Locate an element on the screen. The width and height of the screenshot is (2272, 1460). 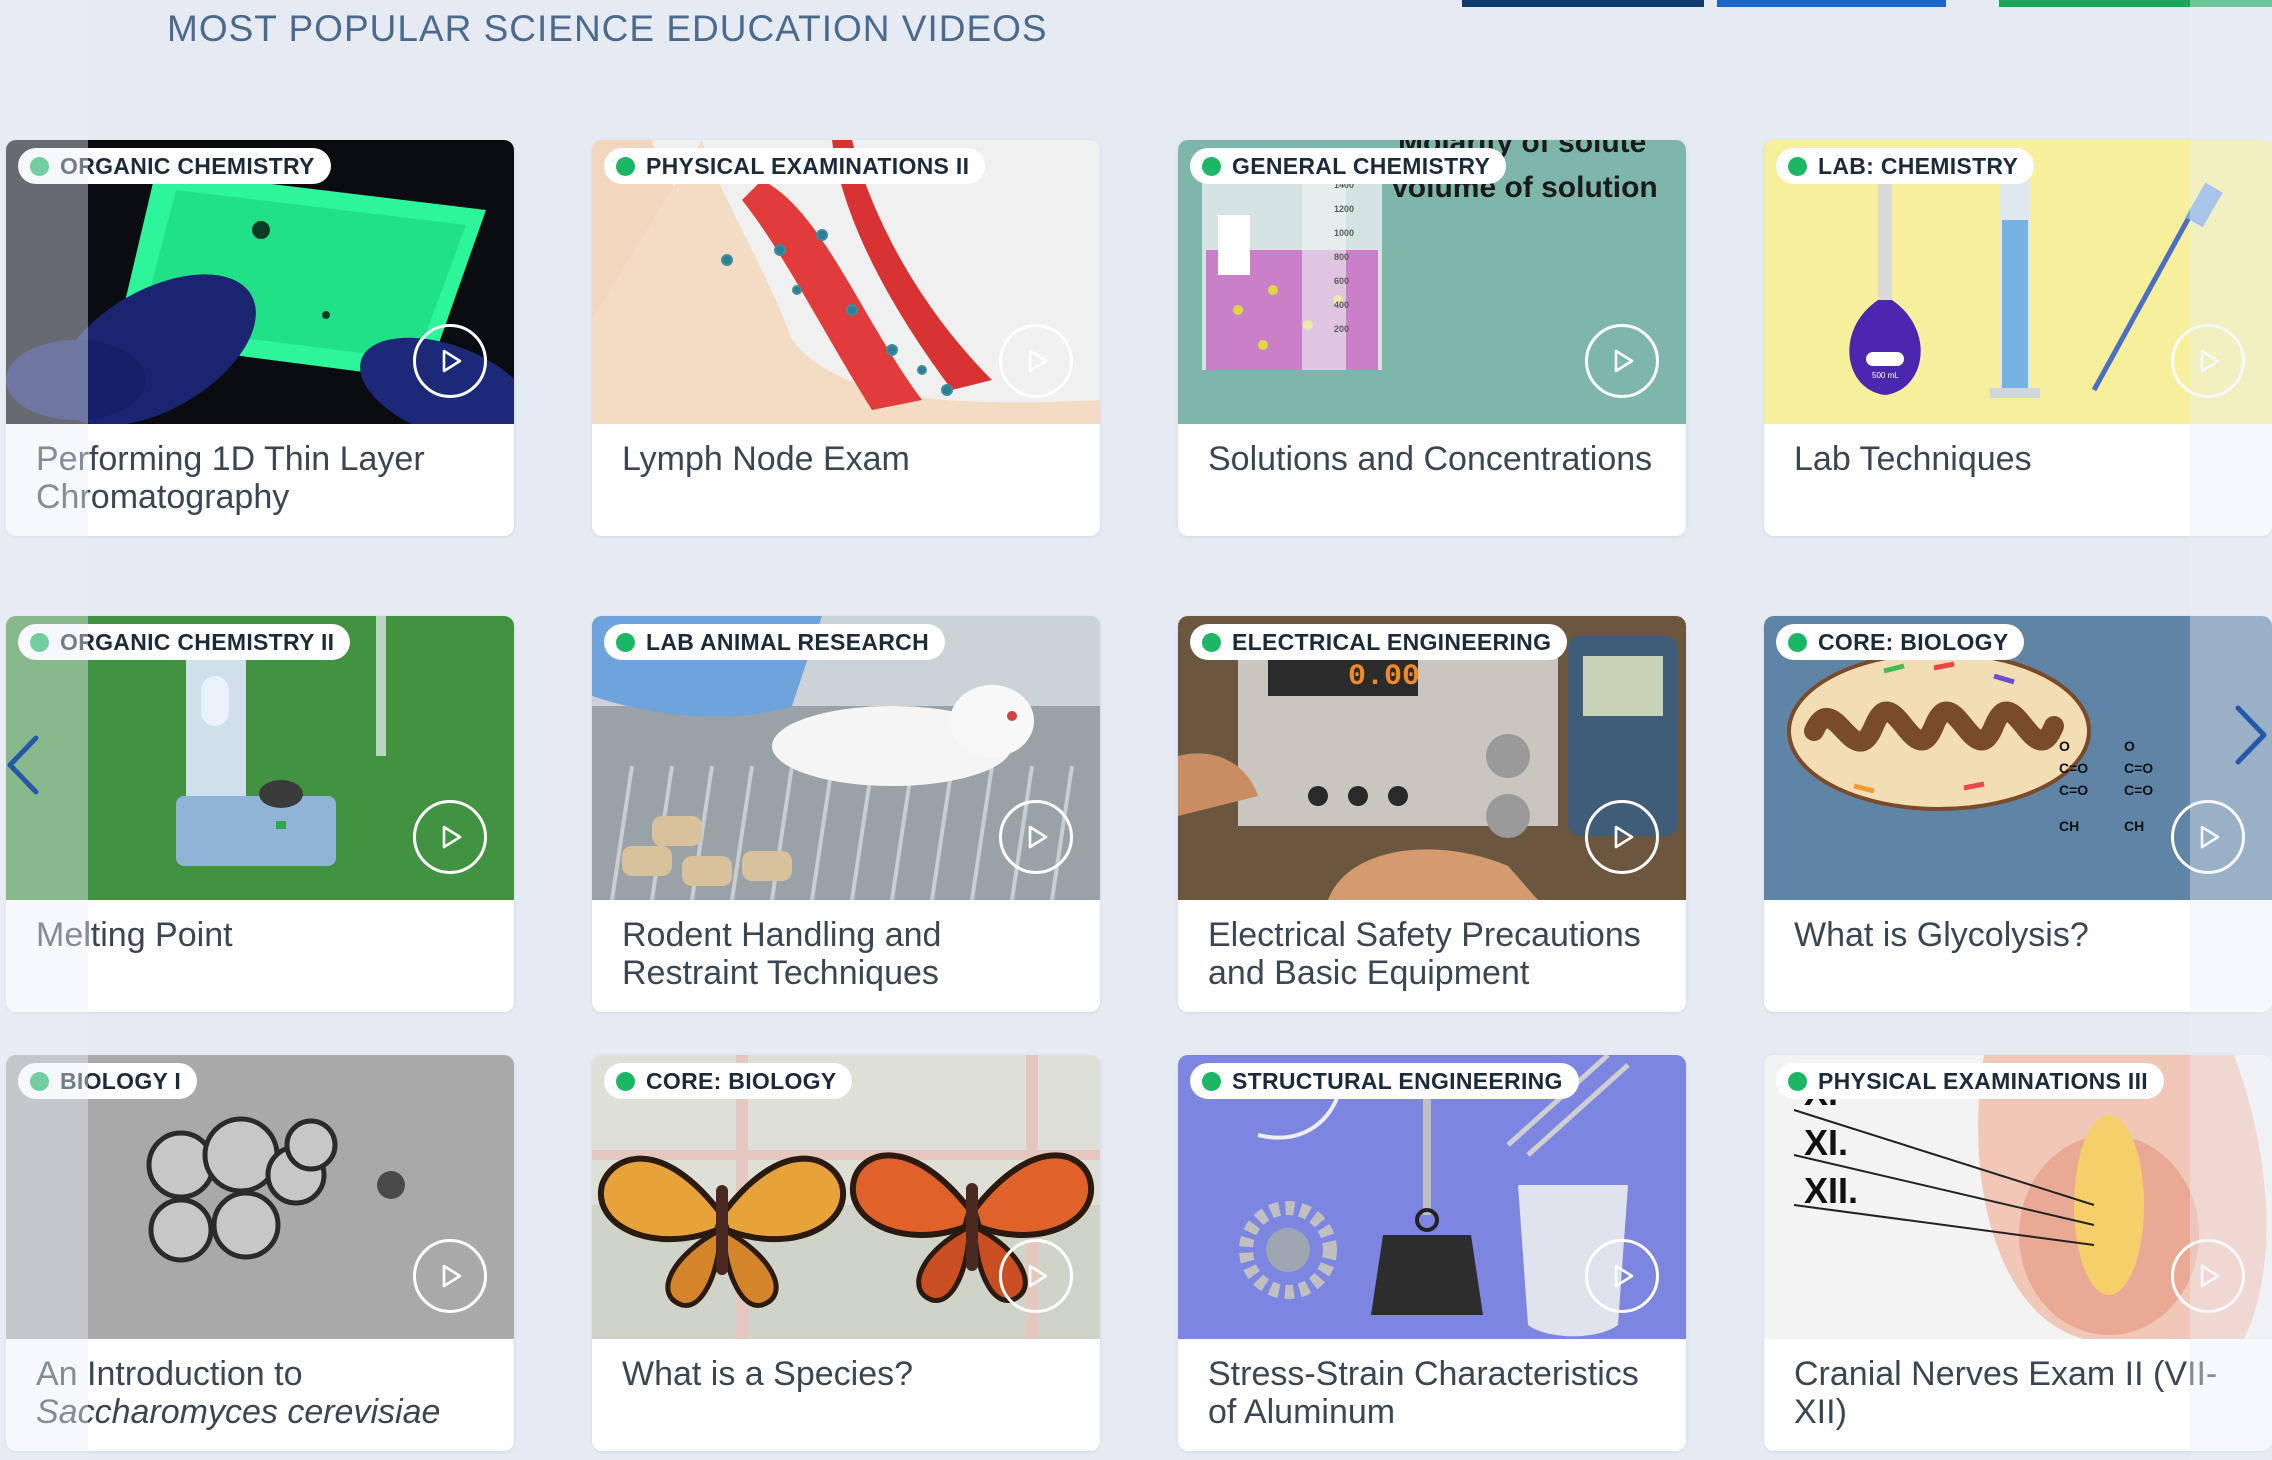
category-badge: BIOLOGY I is located at coordinates (108, 1081).